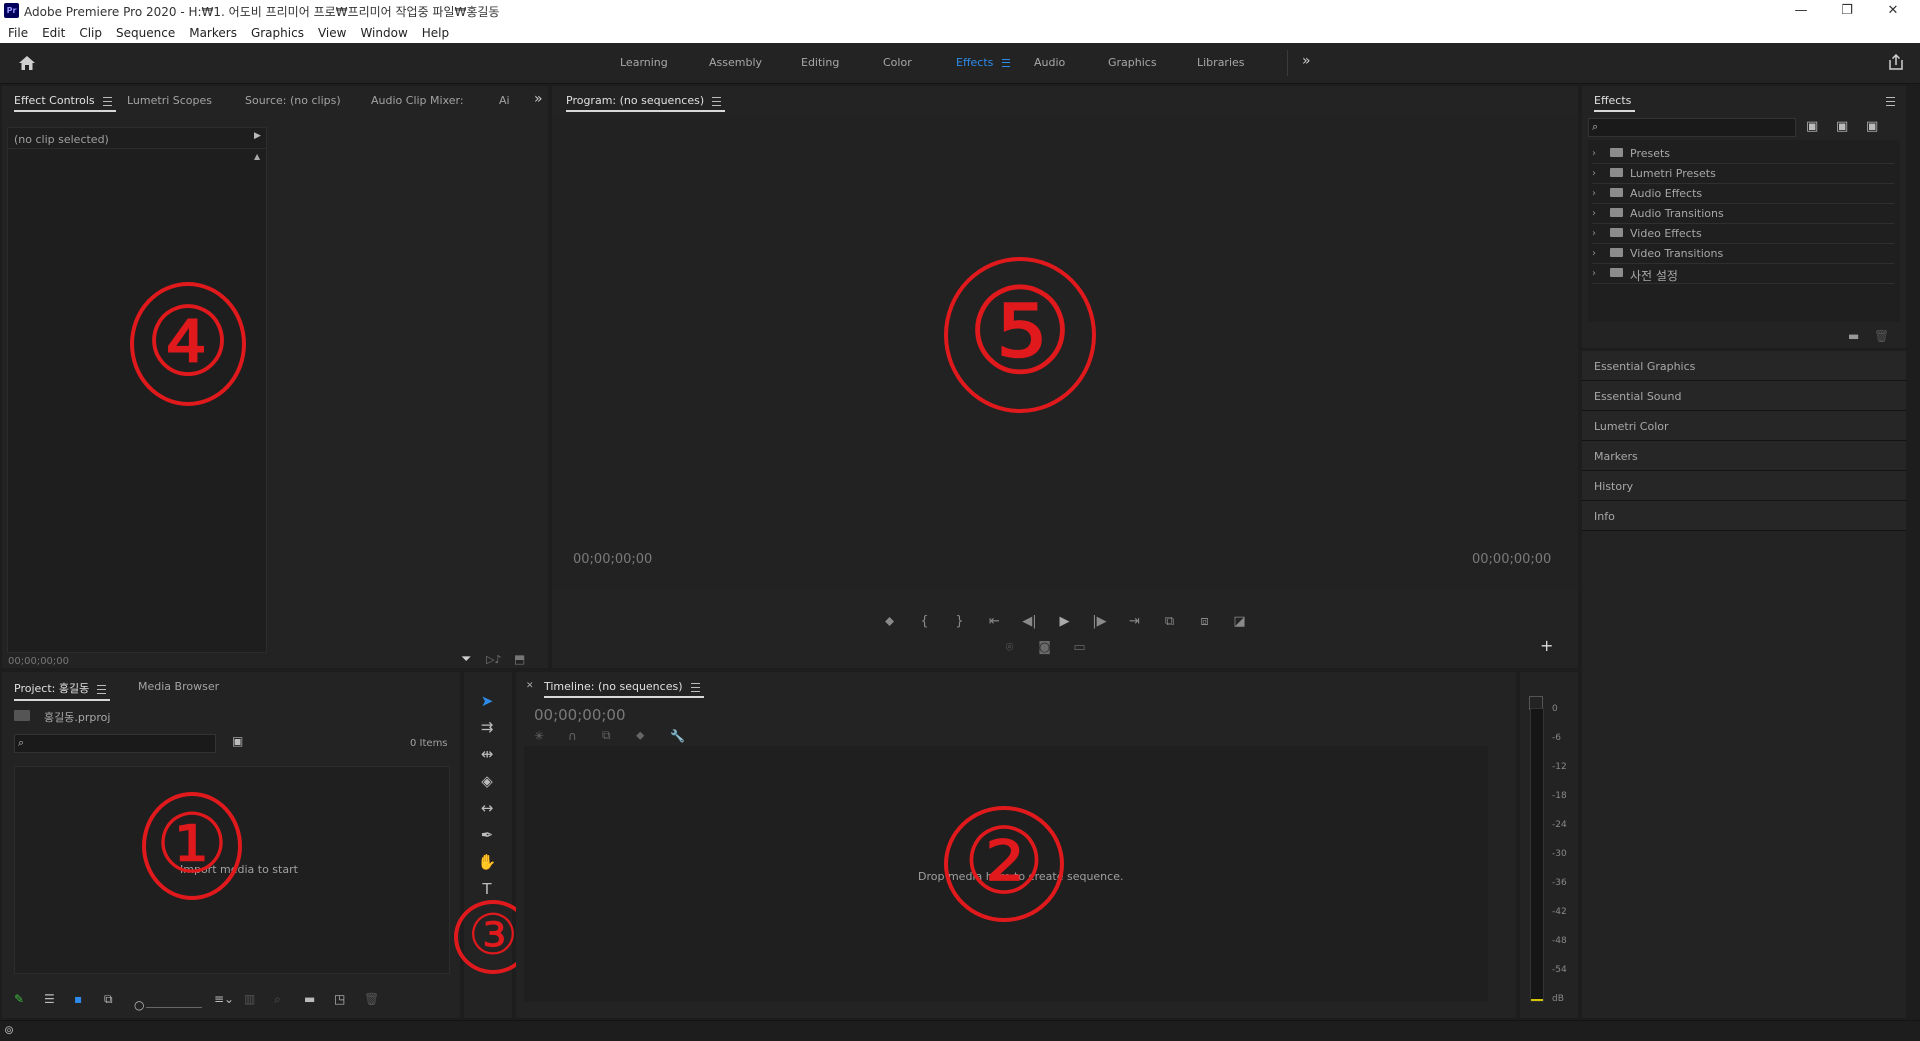  What do you see at coordinates (89, 999) in the screenshot?
I see `icon-view-icon: ▪` at bounding box center [89, 999].